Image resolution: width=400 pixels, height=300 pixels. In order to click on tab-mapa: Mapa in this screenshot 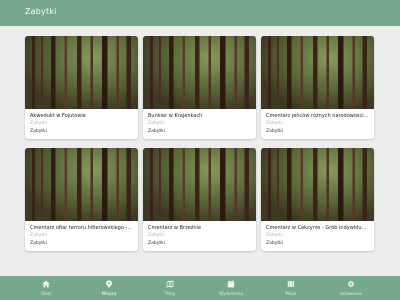, I will do `click(291, 288)`.